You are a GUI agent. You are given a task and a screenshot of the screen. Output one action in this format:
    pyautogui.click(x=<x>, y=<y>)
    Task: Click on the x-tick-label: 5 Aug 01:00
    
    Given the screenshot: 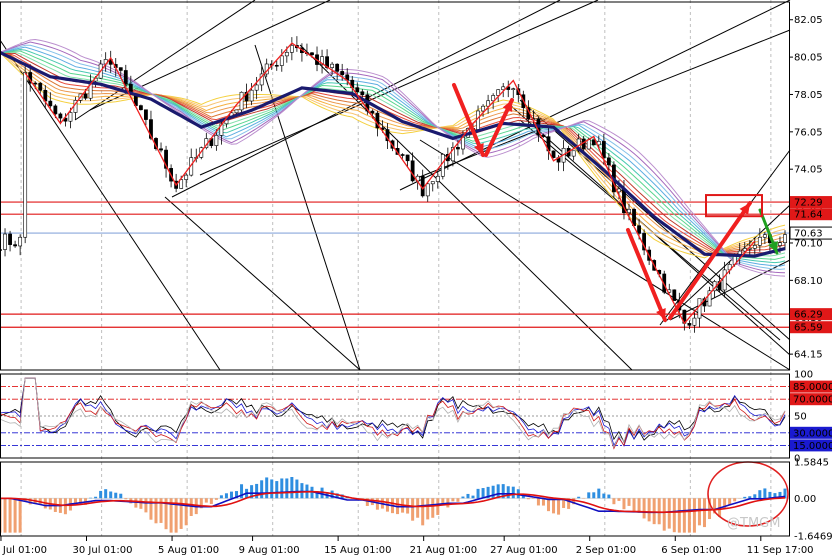 What is the action you would take?
    pyautogui.click(x=188, y=550)
    